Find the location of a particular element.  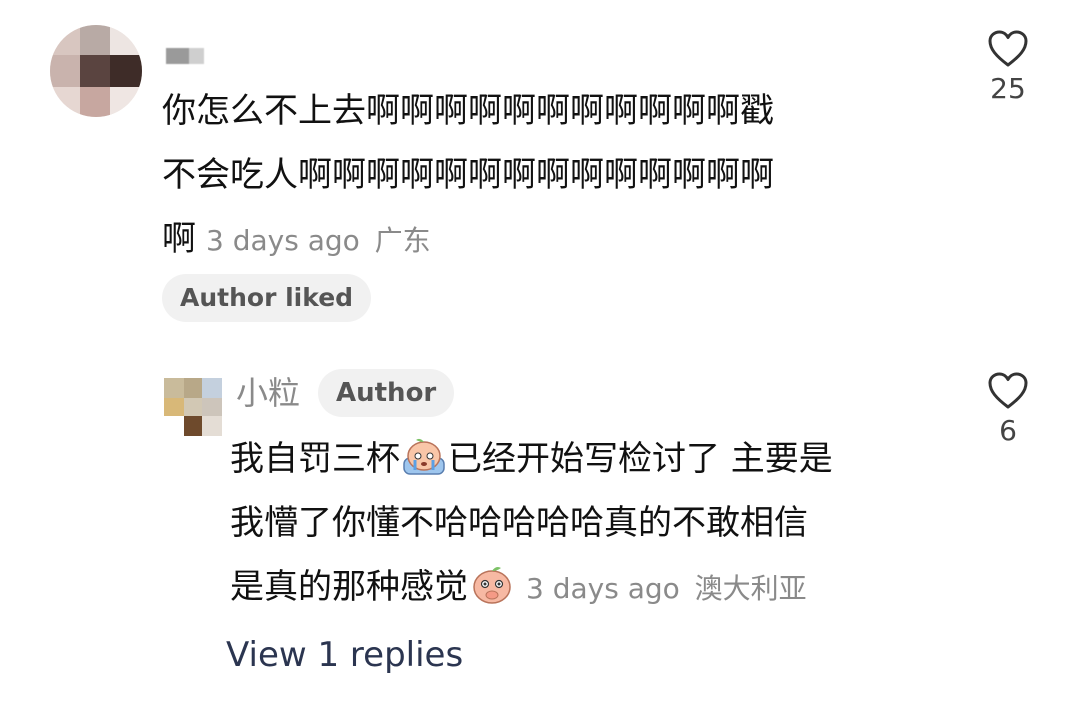

reply-text-line-1: 我自罚三杯 已经开始写检讨了 主要是 is located at coordinates (531, 459).